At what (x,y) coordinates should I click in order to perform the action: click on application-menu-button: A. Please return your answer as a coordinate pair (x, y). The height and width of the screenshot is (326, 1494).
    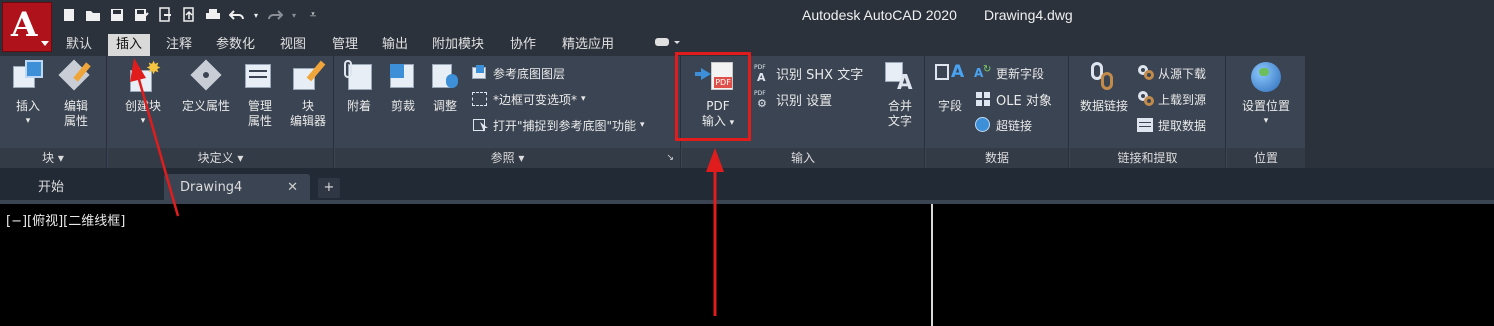
    Looking at the image, I should click on (27, 27).